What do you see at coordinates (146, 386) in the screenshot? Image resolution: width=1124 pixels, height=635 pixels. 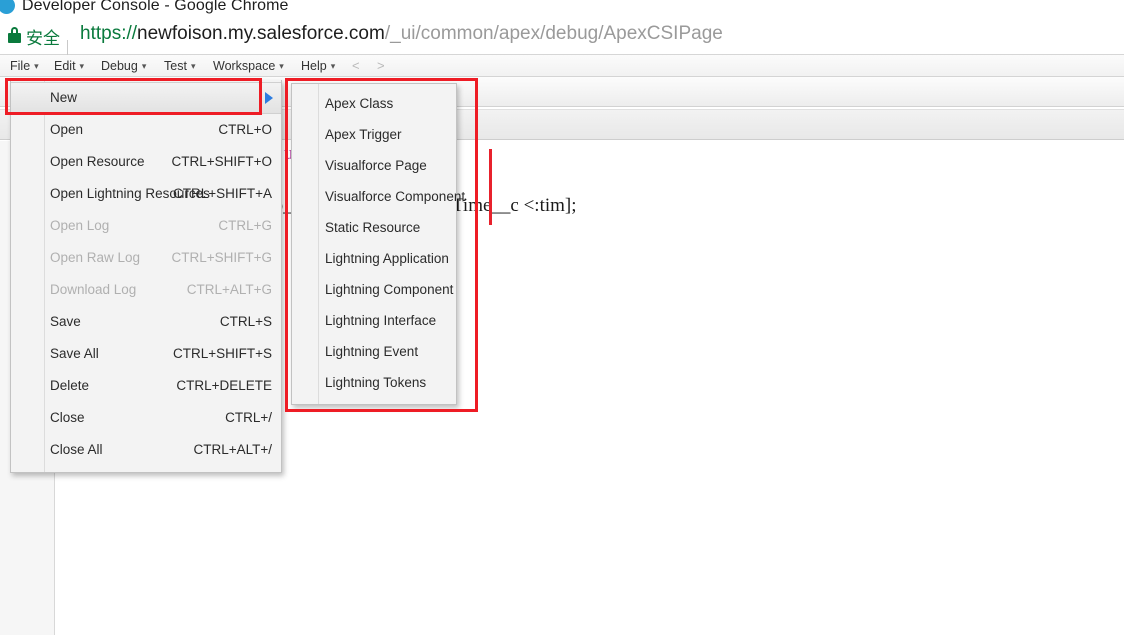 I see `menu-item-delete: Delete CTRL+DELETE` at bounding box center [146, 386].